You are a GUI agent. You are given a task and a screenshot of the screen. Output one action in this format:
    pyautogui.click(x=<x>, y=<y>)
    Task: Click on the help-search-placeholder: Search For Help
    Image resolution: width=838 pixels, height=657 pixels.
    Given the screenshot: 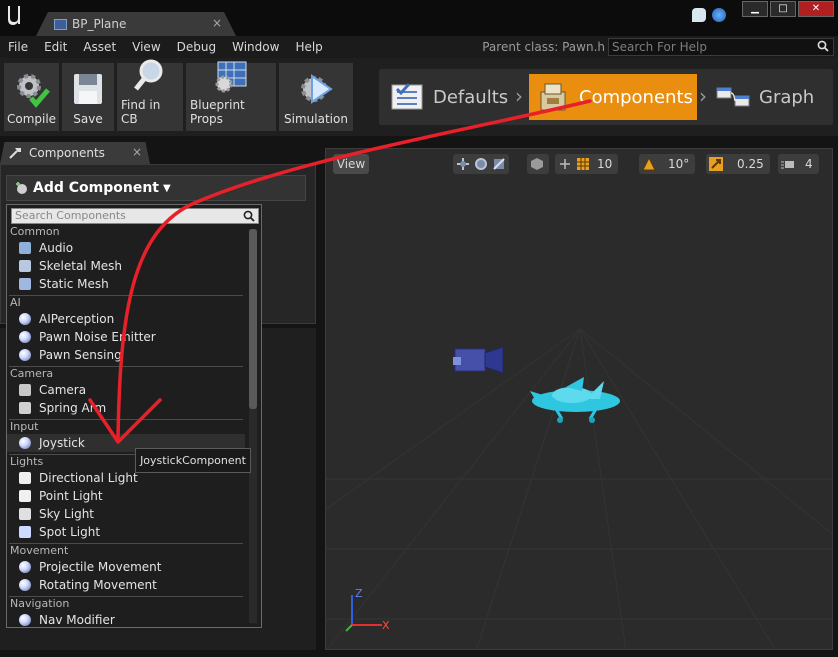 What is the action you would take?
    pyautogui.click(x=659, y=47)
    